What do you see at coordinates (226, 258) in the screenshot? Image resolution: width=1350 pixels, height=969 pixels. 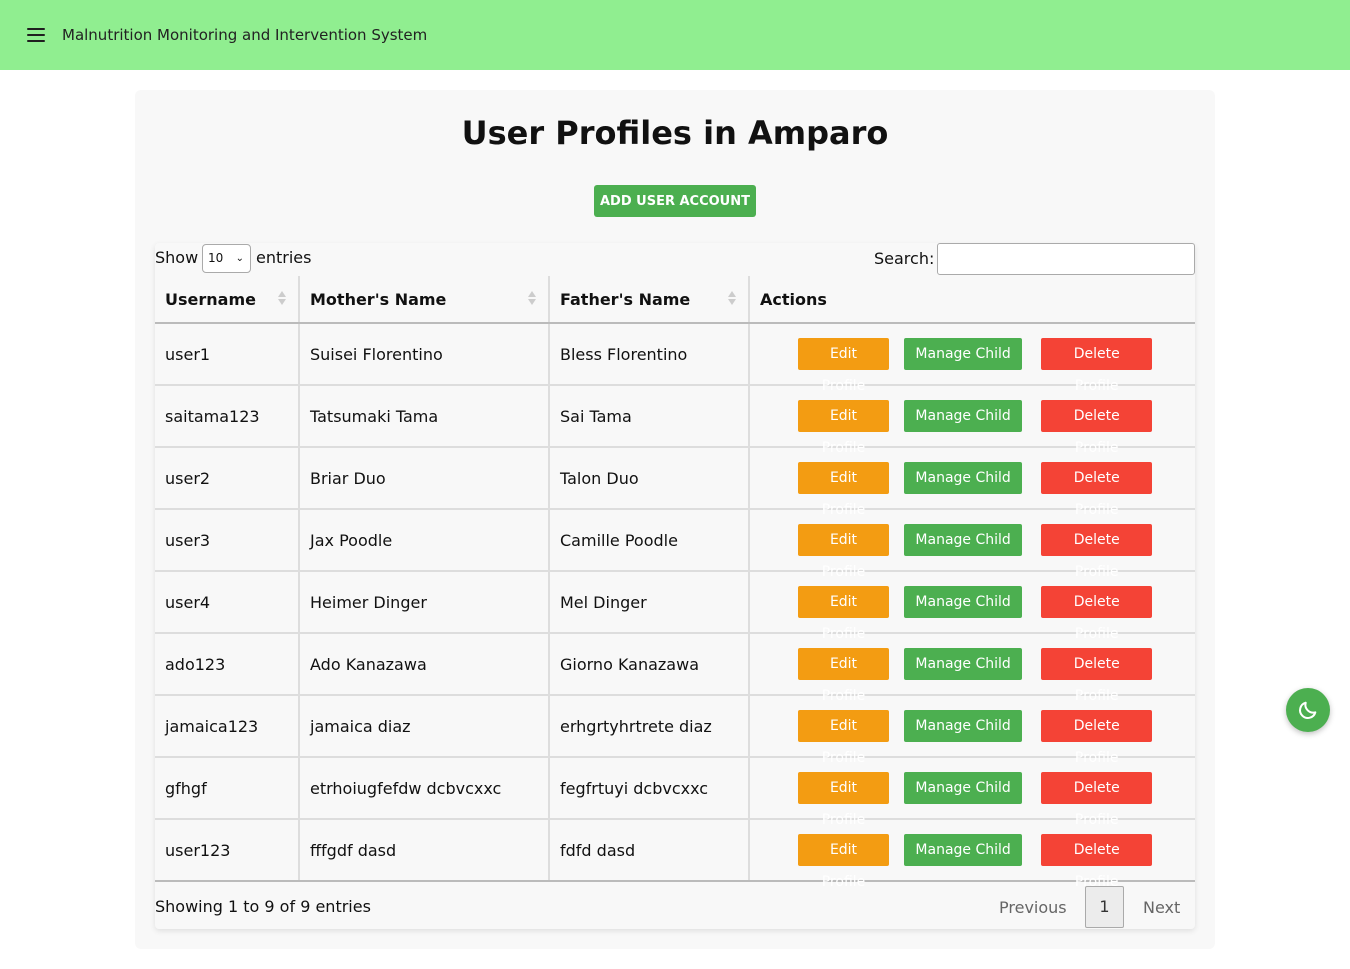 I see `page-length-select: 10 ⌄` at bounding box center [226, 258].